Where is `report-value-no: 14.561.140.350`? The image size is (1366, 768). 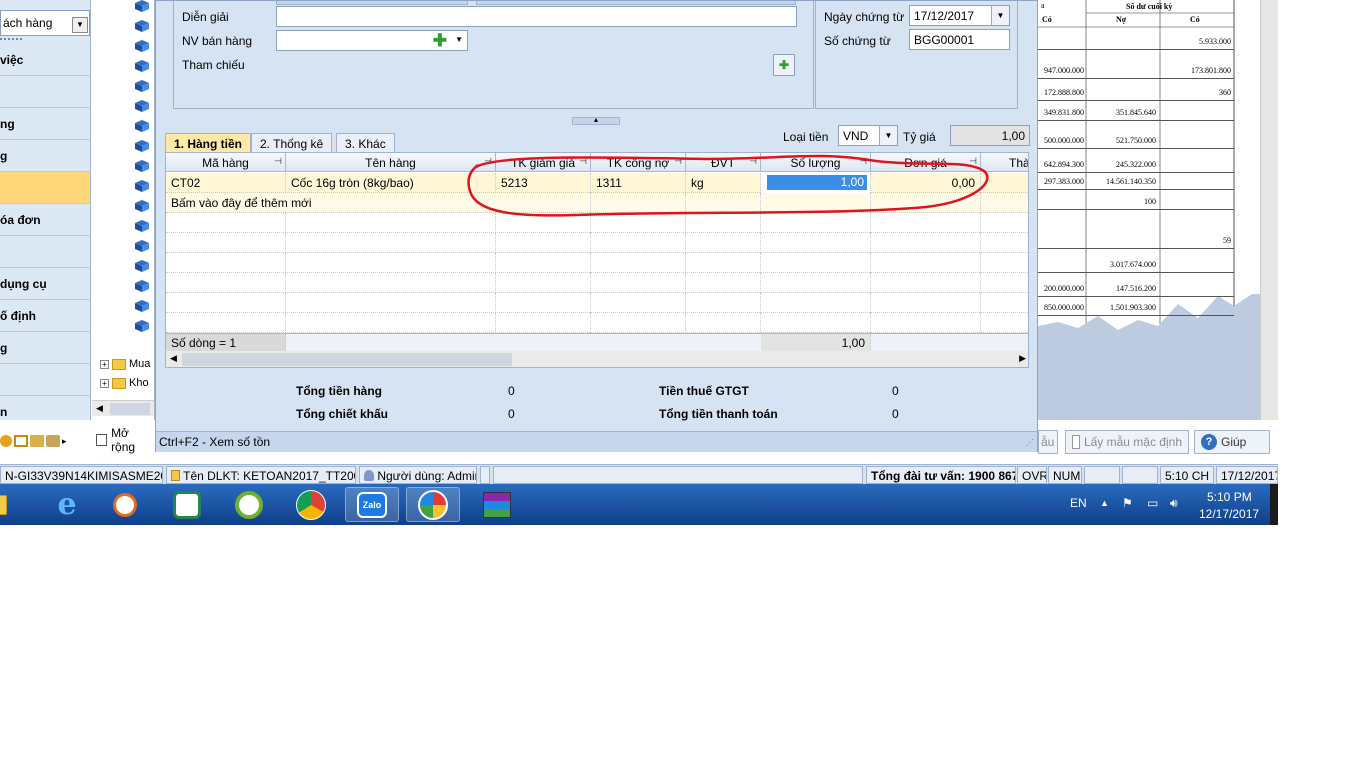 report-value-no: 14.561.140.350 is located at coordinates (1131, 181).